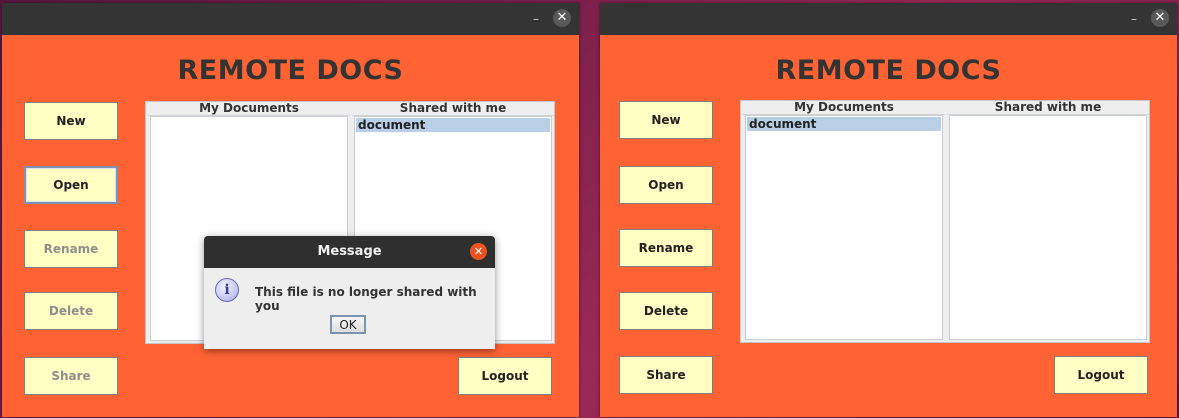 The width and height of the screenshot is (1179, 418). I want to click on dialog-title-bar: Message ✕, so click(349, 252).